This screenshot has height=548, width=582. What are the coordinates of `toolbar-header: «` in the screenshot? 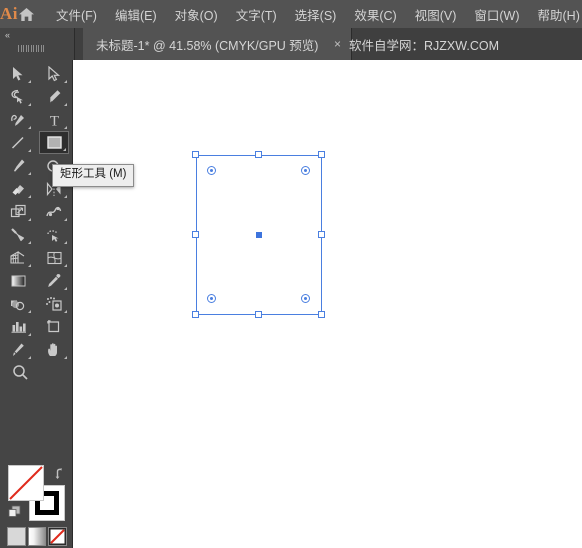 It's located at (37, 44).